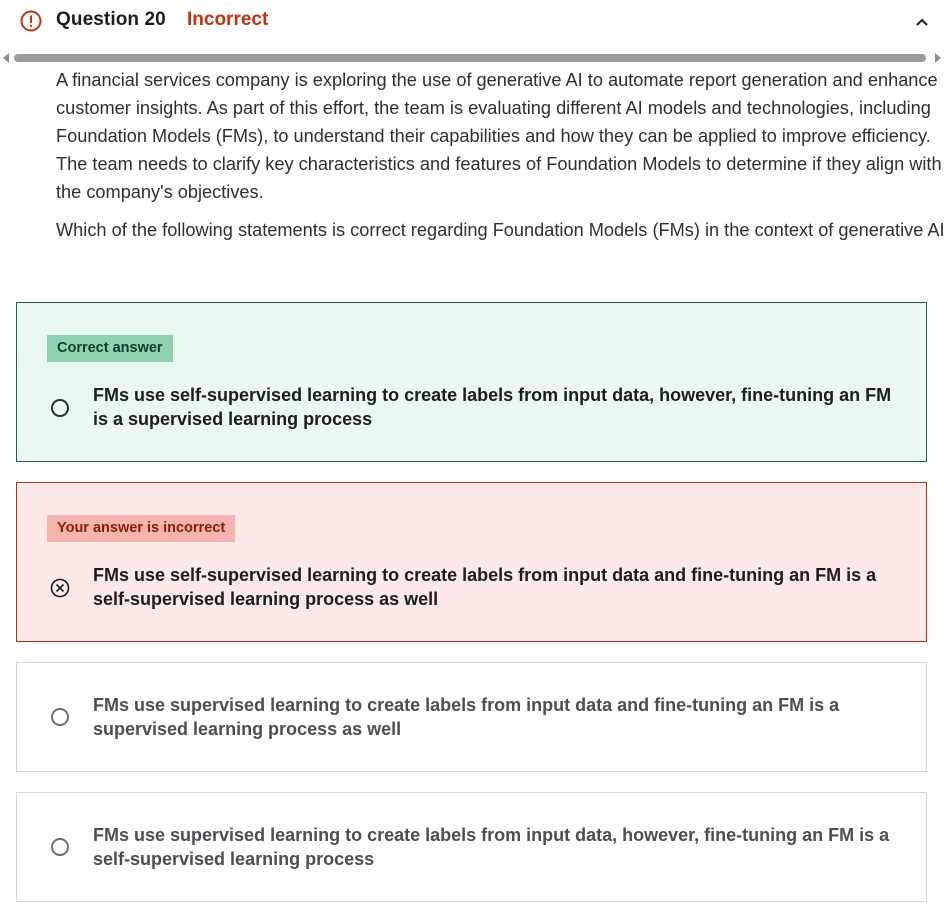 The image size is (944, 911). Describe the element at coordinates (938, 58) in the screenshot. I see `scroll-right-arrow-icon` at that location.